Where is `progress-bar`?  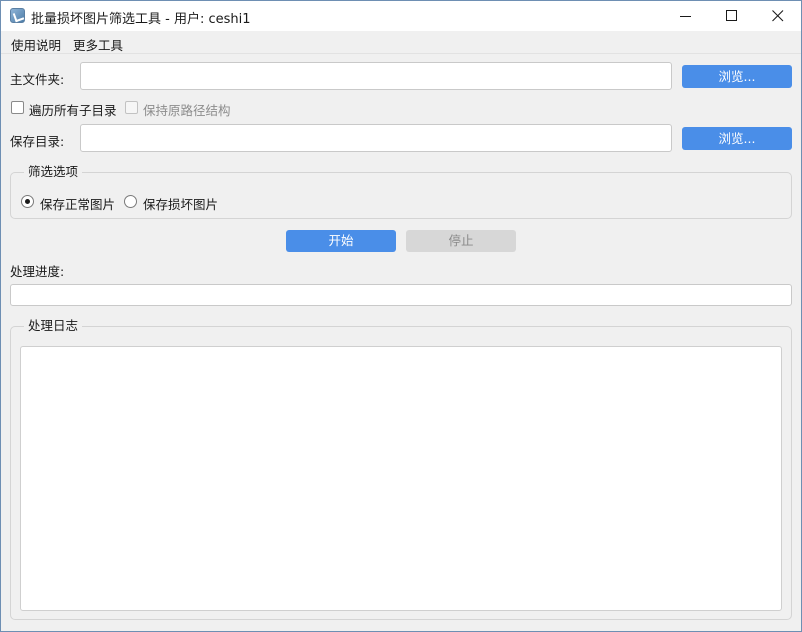
progress-bar is located at coordinates (401, 295).